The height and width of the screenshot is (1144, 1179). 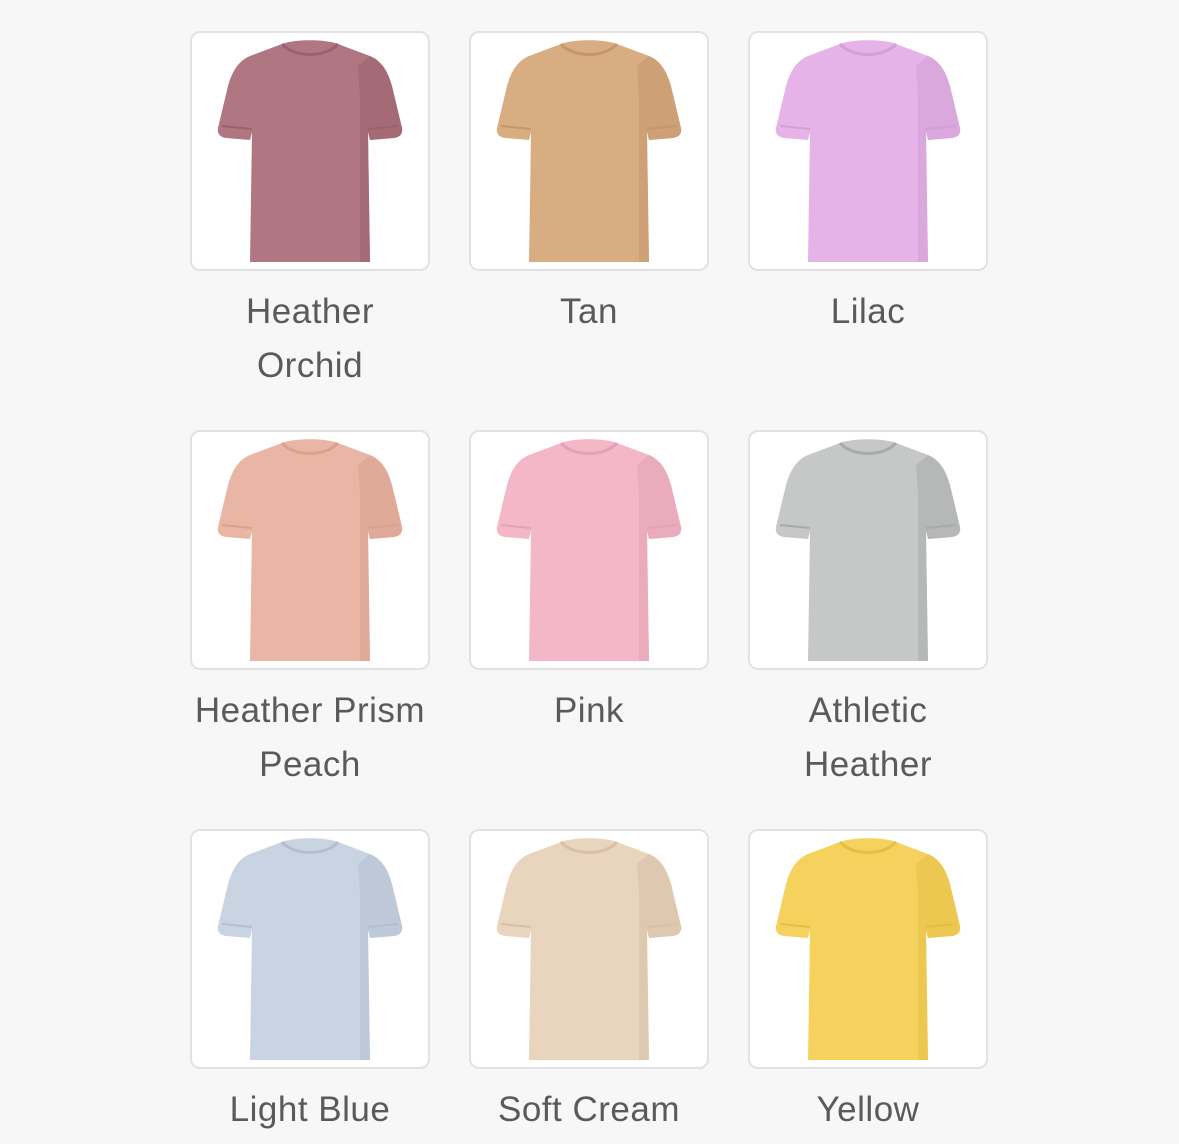 I want to click on color-option-athletic-heather: Athletic Heather, so click(x=868, y=629).